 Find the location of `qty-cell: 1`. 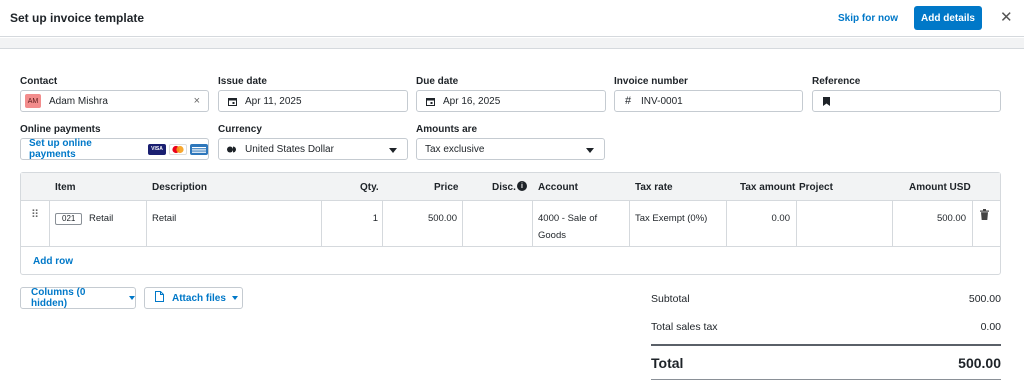

qty-cell: 1 is located at coordinates (349, 223).